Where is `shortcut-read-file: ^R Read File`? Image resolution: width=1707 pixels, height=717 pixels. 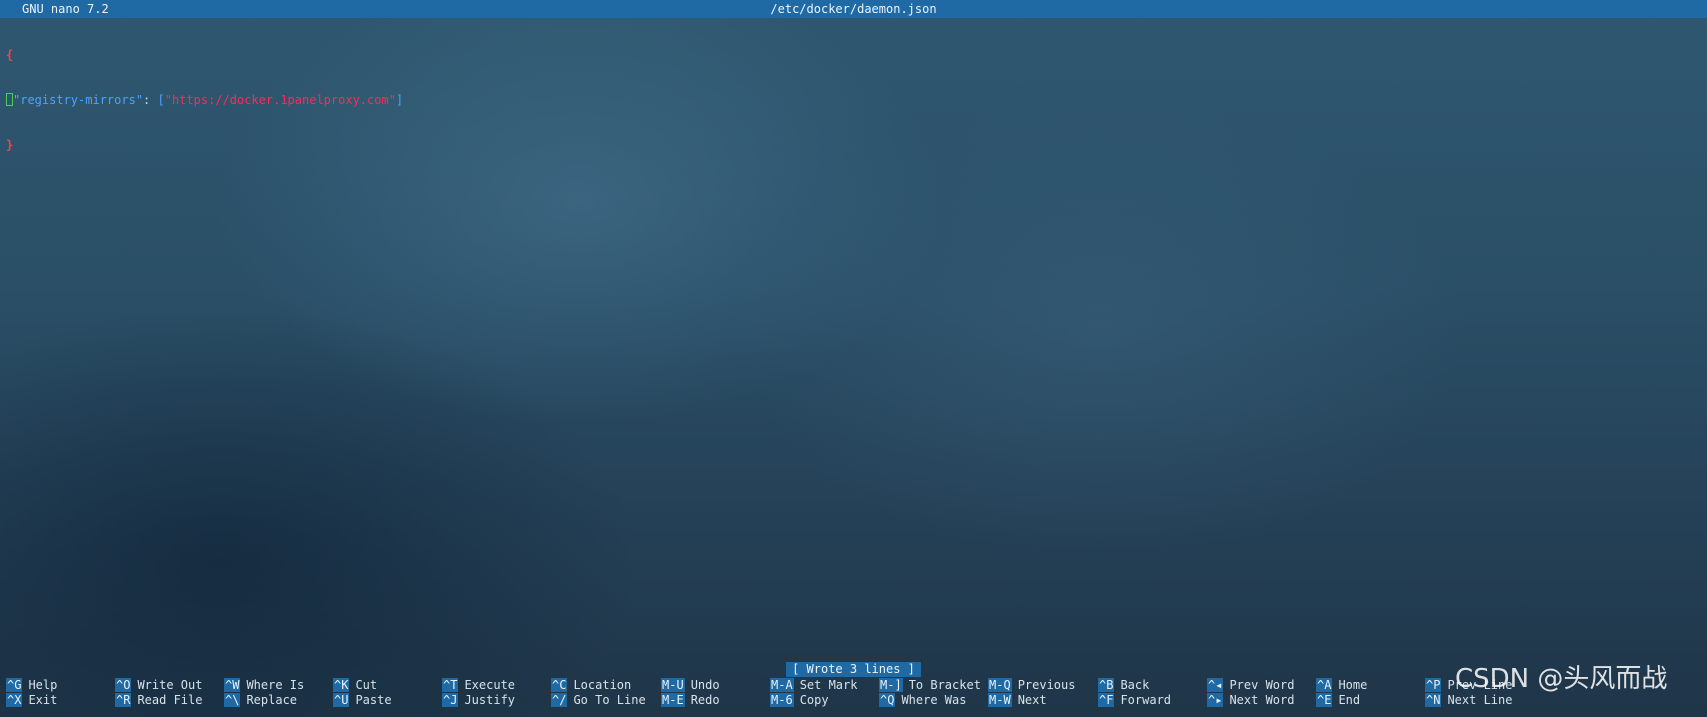
shortcut-read-file: ^R Read File is located at coordinates (158, 700).